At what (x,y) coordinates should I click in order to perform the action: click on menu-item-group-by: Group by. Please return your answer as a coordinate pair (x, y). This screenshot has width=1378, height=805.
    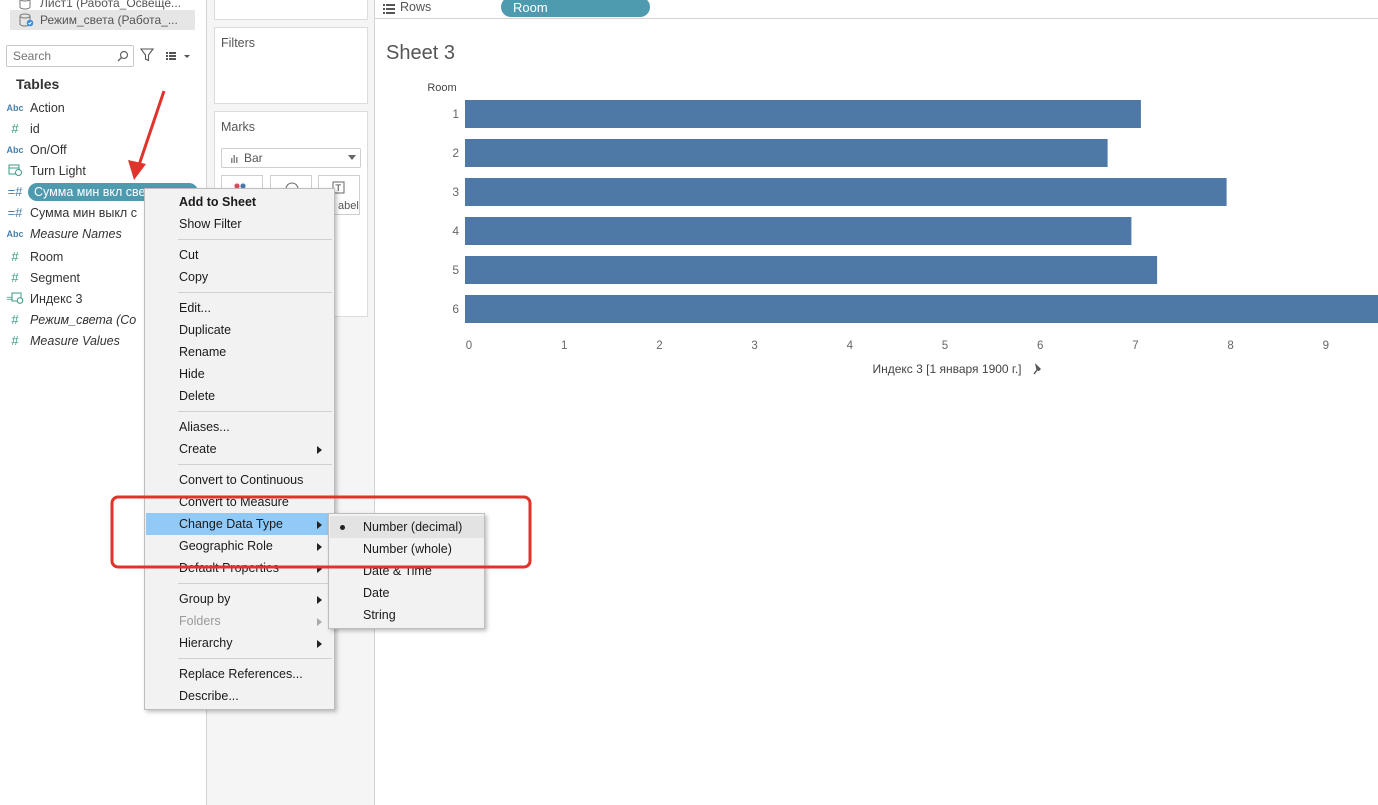
    Looking at the image, I should click on (240, 599).